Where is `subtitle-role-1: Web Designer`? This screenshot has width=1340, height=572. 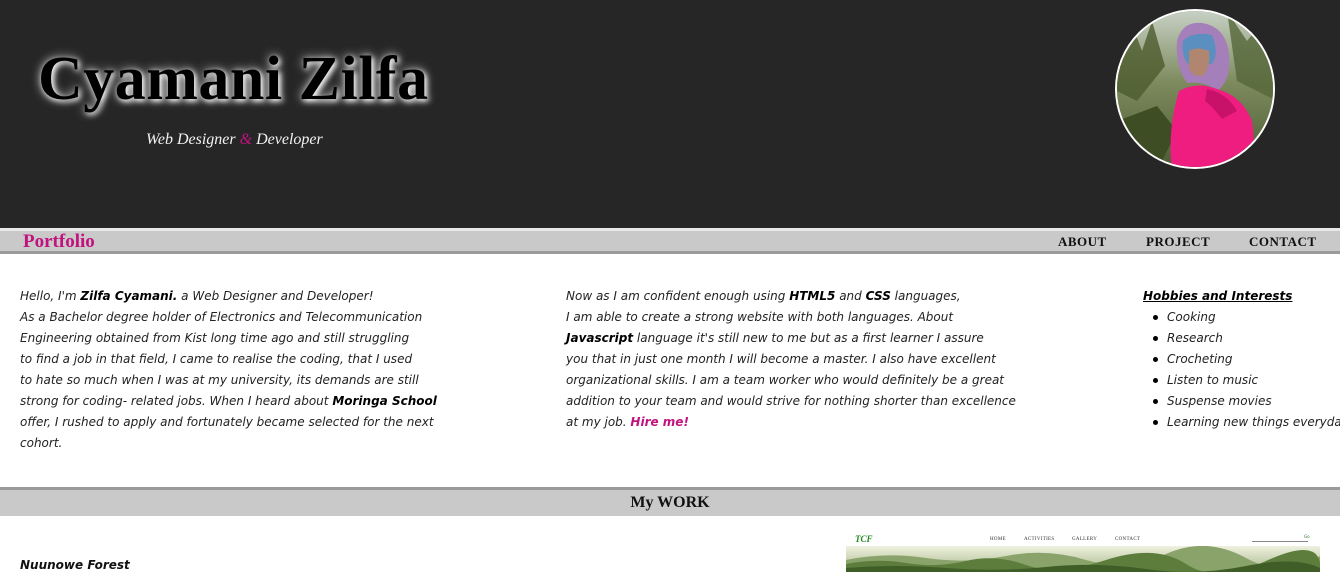
subtitle-role-1: Web Designer is located at coordinates (193, 139).